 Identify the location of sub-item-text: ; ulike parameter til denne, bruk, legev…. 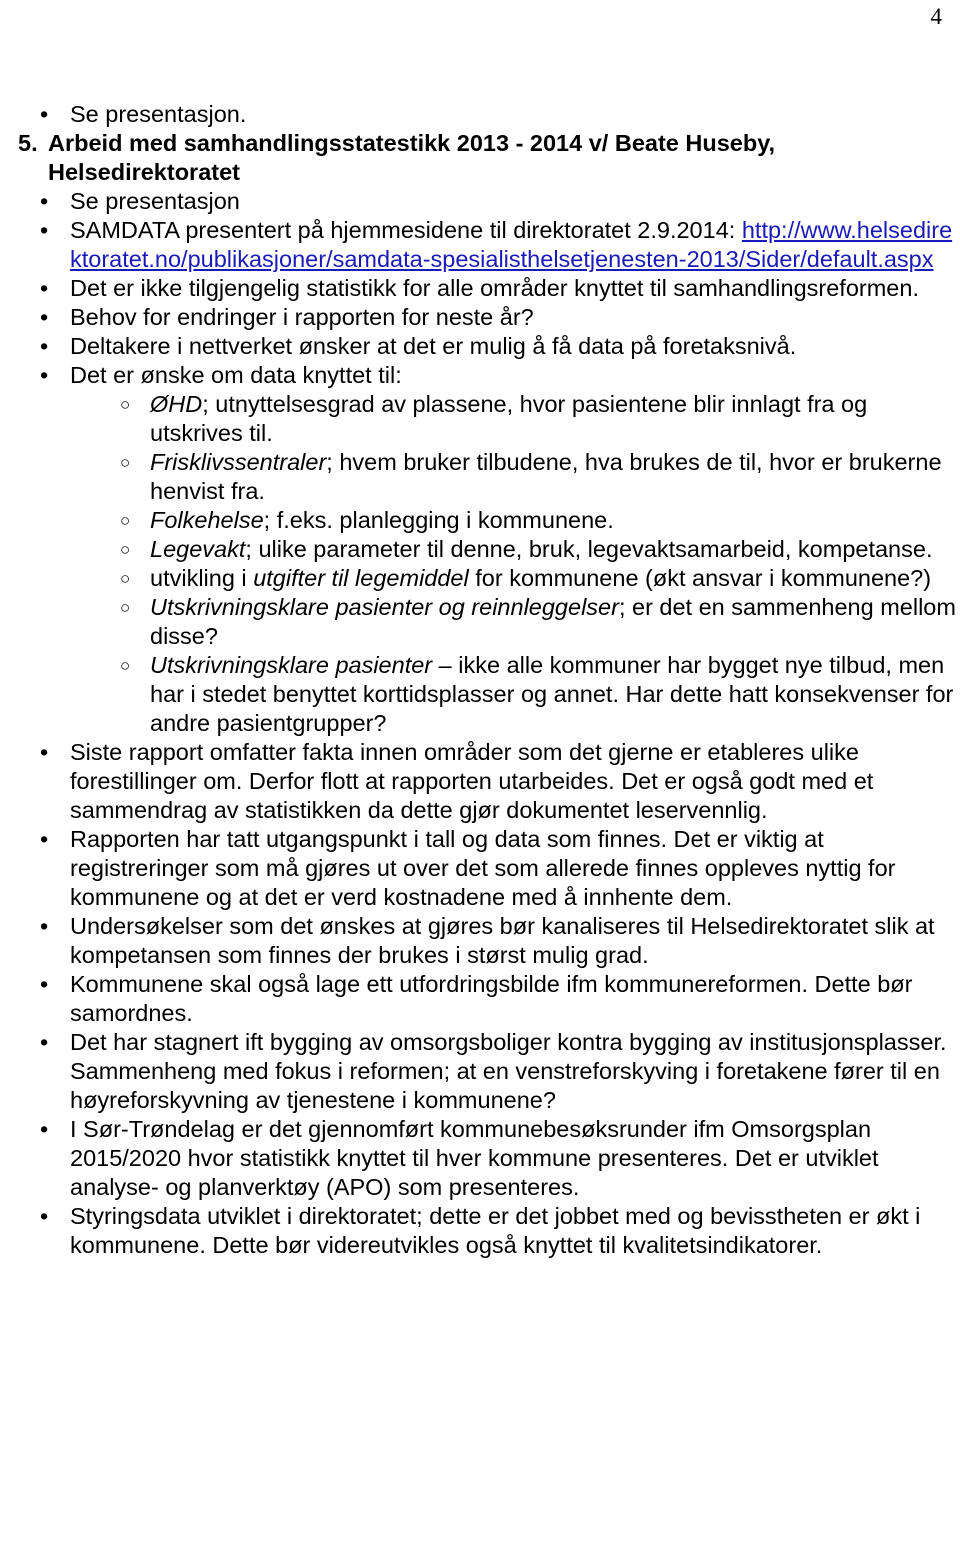
(589, 549).